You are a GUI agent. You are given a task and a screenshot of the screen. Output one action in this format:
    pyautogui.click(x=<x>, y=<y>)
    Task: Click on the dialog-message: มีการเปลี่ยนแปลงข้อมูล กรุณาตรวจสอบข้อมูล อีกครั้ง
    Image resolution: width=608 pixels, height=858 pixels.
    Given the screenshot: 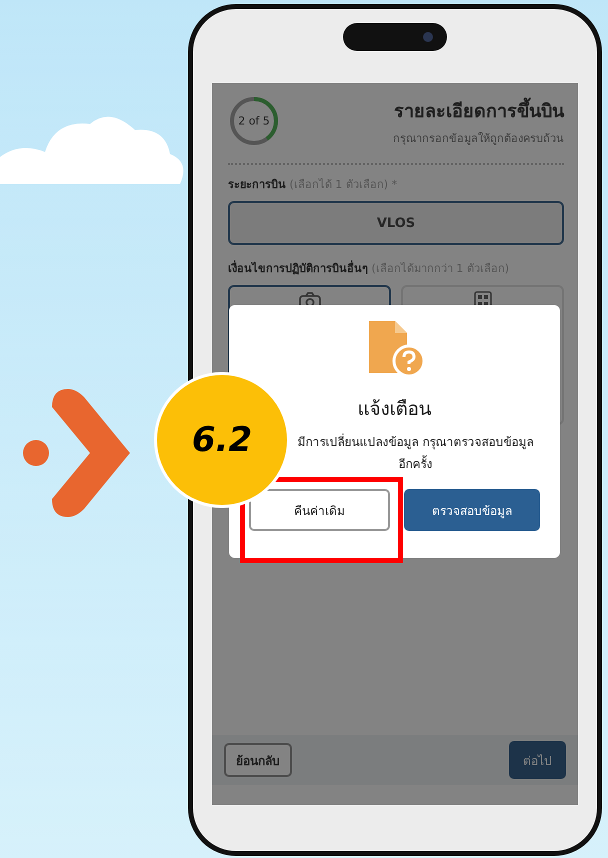 What is the action you would take?
    pyautogui.click(x=415, y=452)
    